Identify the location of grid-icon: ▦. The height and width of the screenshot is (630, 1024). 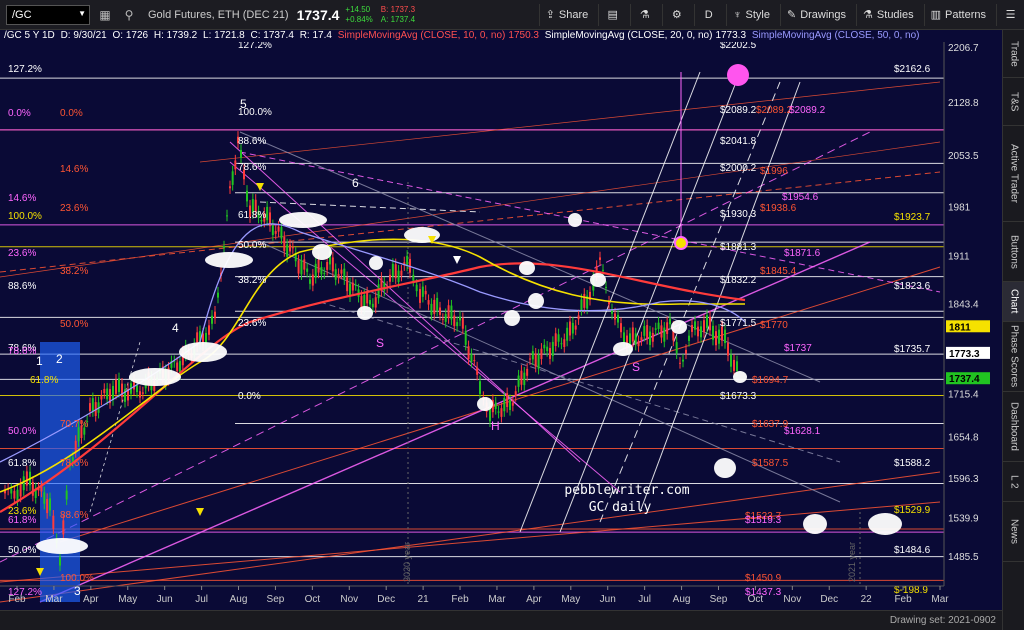
(105, 15).